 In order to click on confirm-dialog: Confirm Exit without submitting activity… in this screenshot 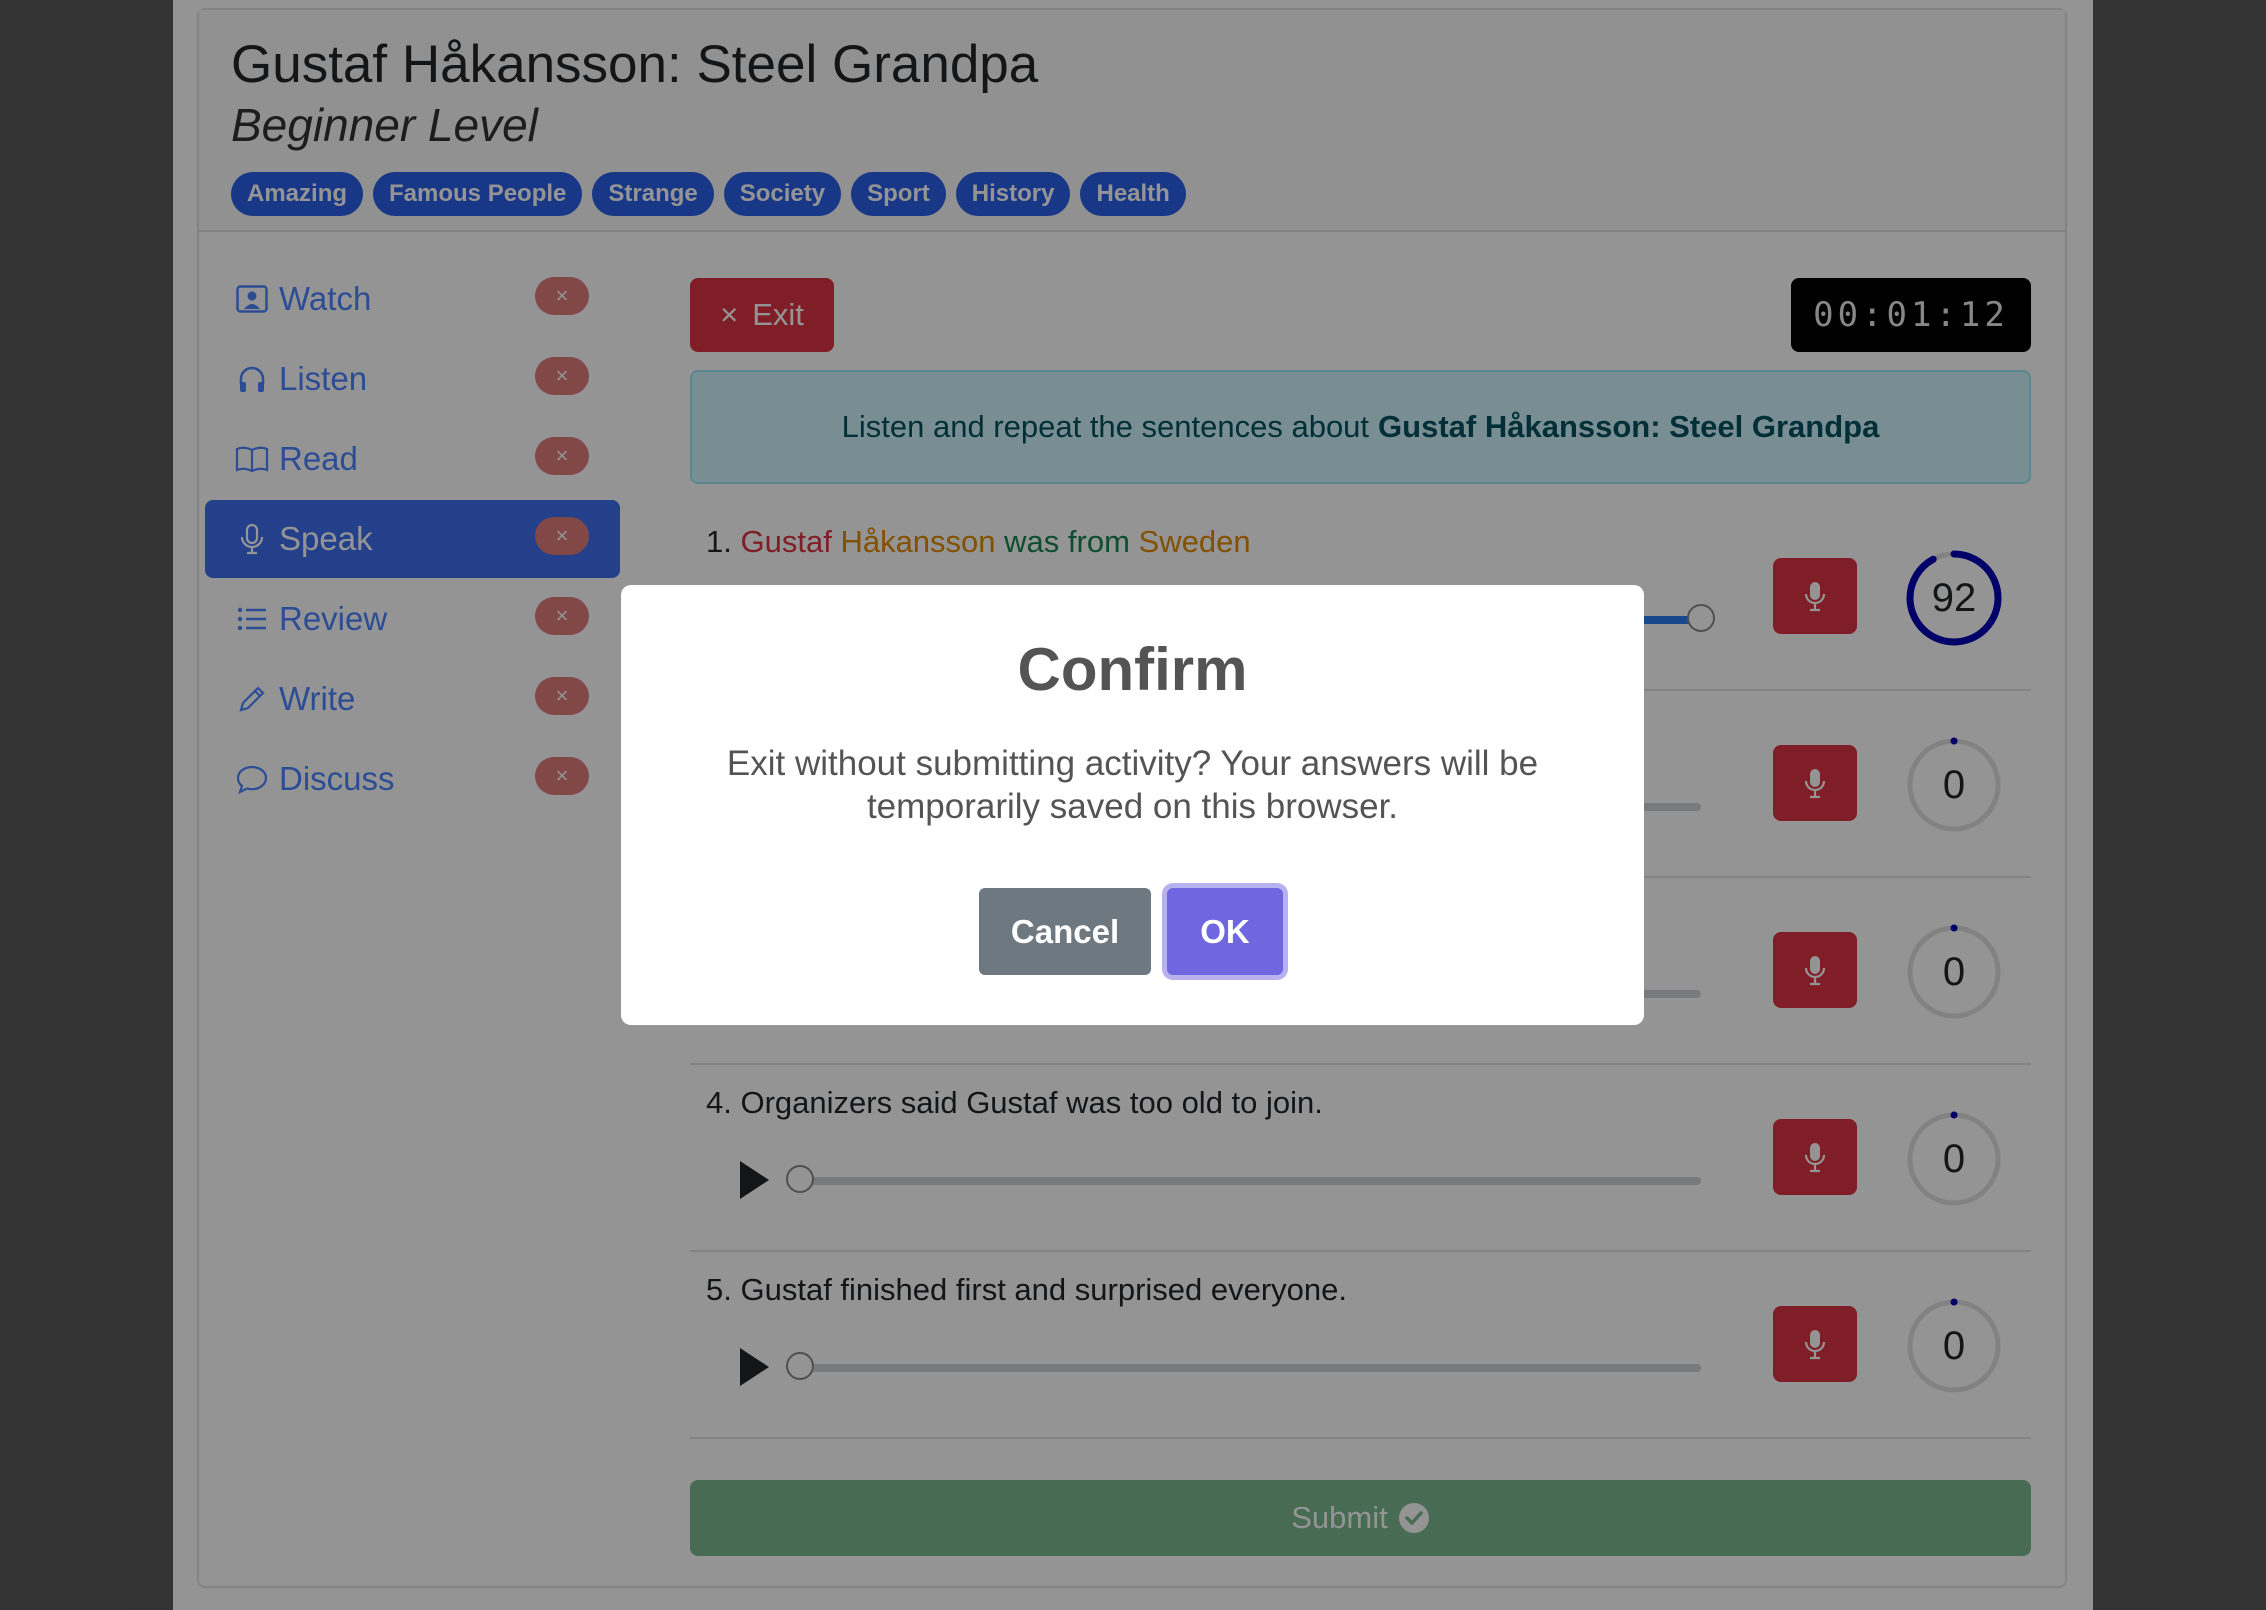, I will do `click(1132, 805)`.